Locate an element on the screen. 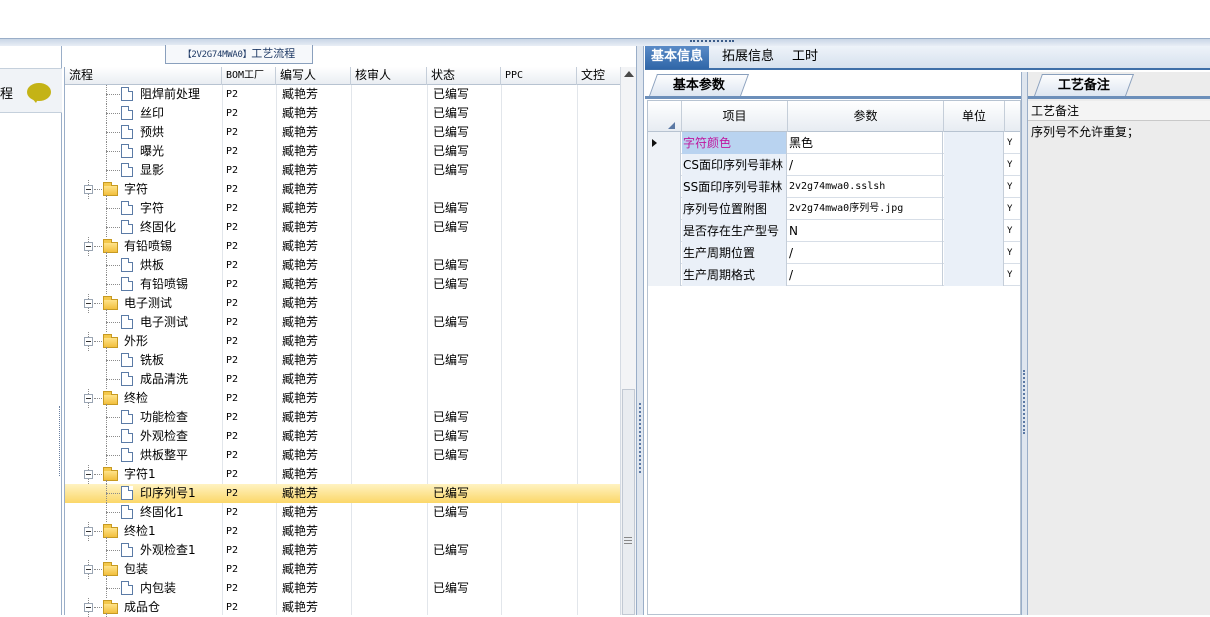 Image resolution: width=1210 pixels, height=617 pixels. table-row: 包装 P2 臧艳芳 is located at coordinates (342, 569).